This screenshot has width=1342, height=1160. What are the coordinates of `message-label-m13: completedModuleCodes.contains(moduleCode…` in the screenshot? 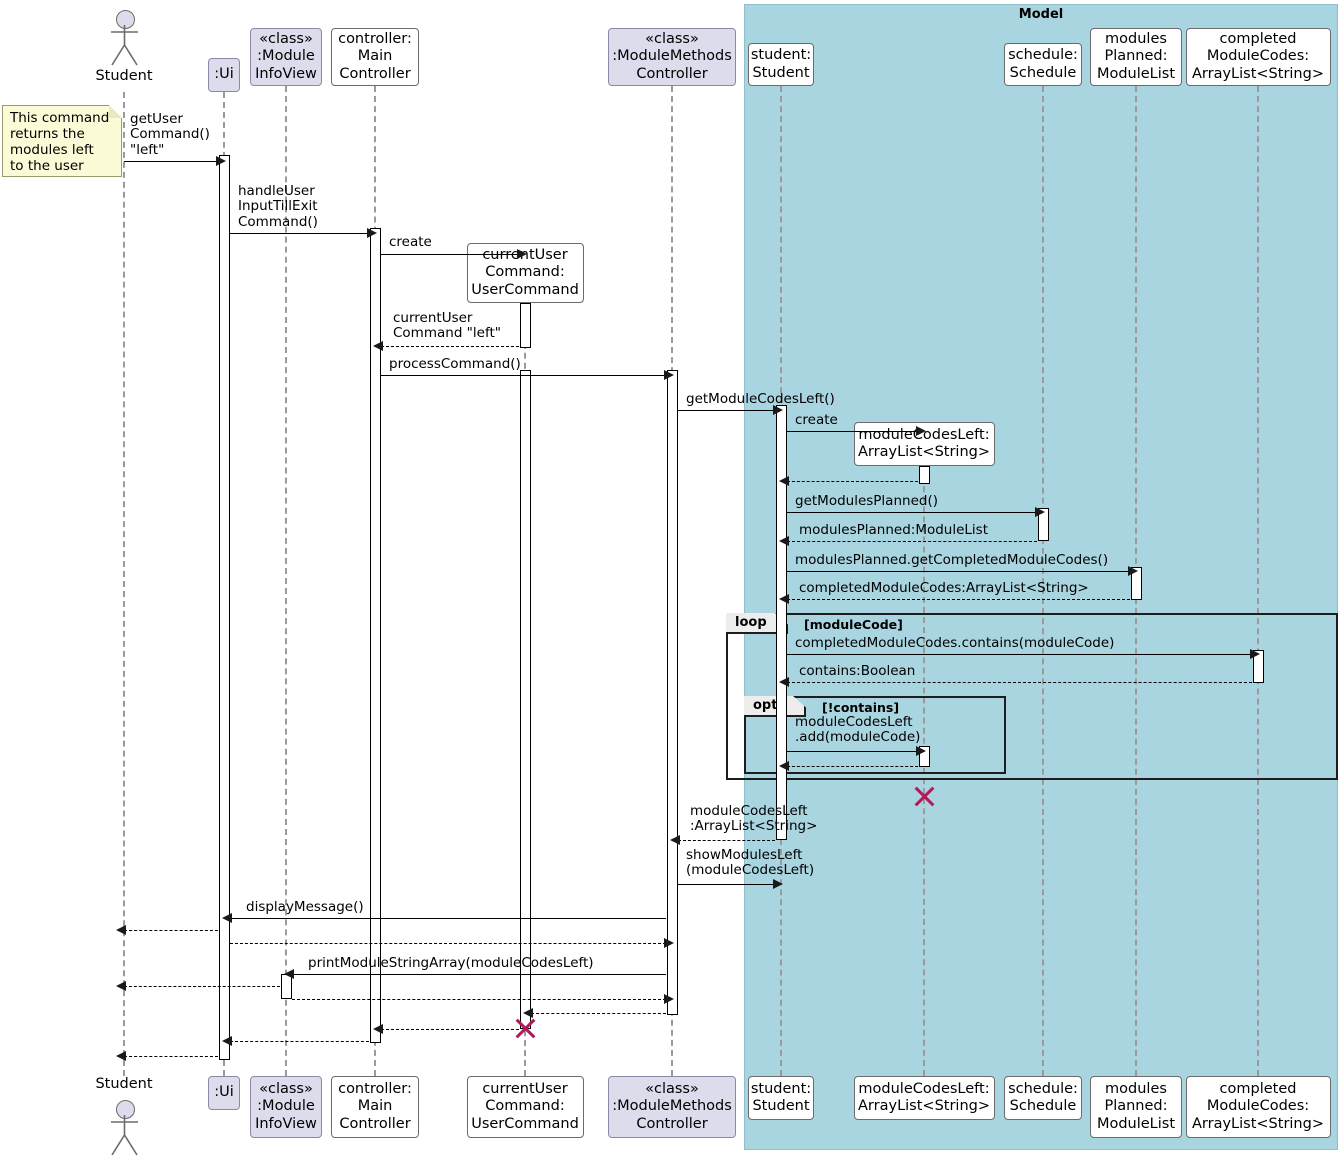 It's located at (955, 643).